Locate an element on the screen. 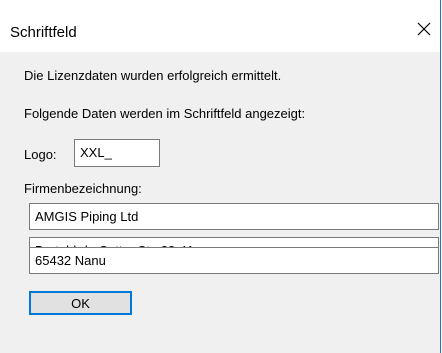 The image size is (442, 353). close-button is located at coordinates (424, 29).